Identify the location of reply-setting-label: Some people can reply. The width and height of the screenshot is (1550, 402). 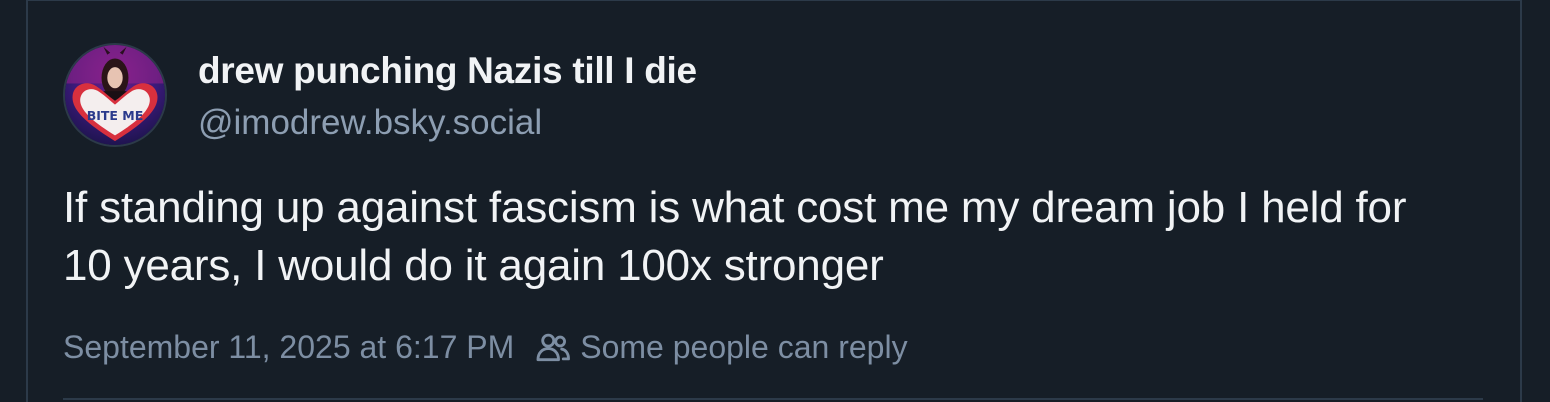
(744, 347).